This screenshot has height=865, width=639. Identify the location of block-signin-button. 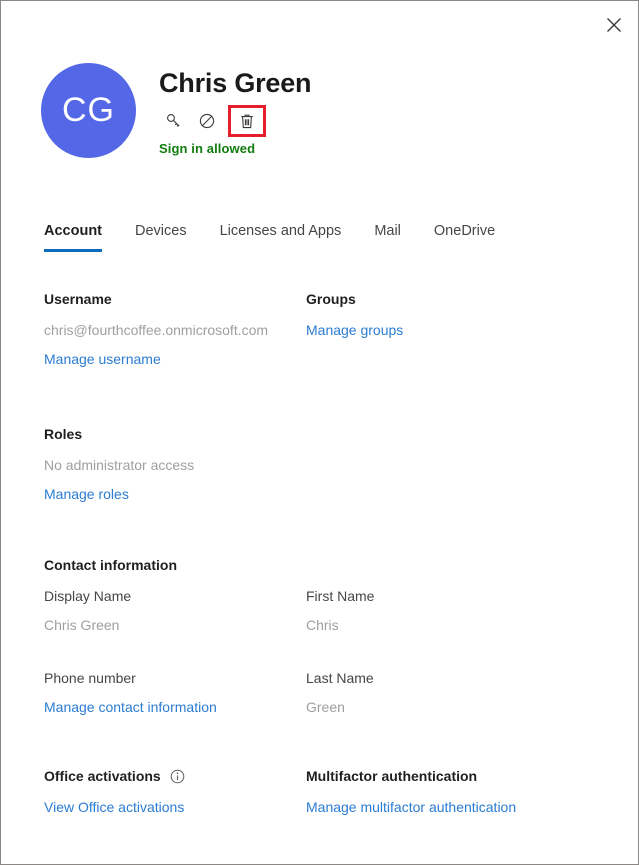
(207, 121).